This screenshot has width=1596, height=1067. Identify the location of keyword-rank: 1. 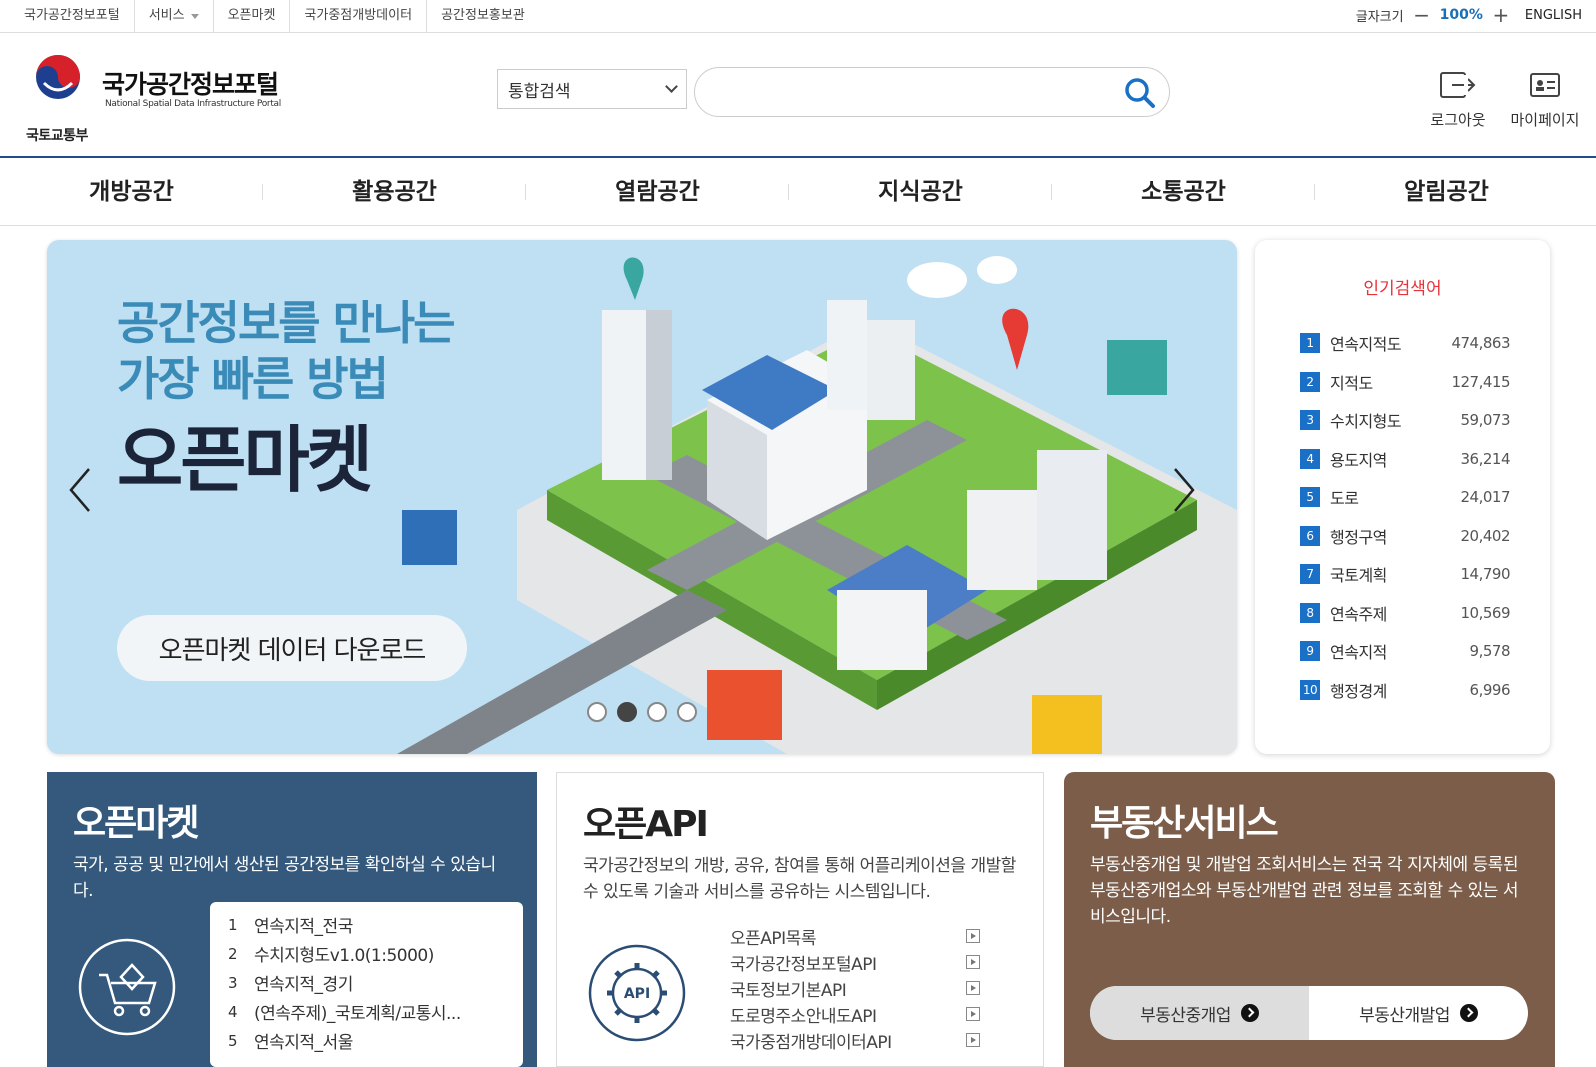
(1310, 343).